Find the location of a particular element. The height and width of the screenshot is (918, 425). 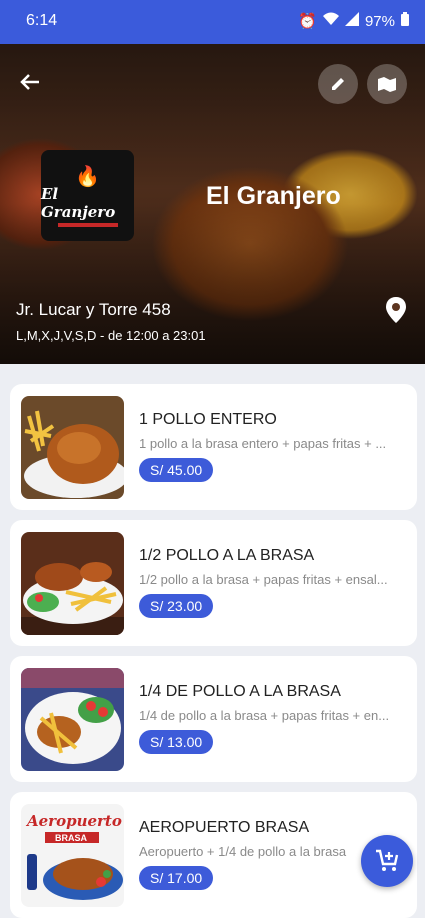

menu-item-price: S/ 17.00 is located at coordinates (176, 878).